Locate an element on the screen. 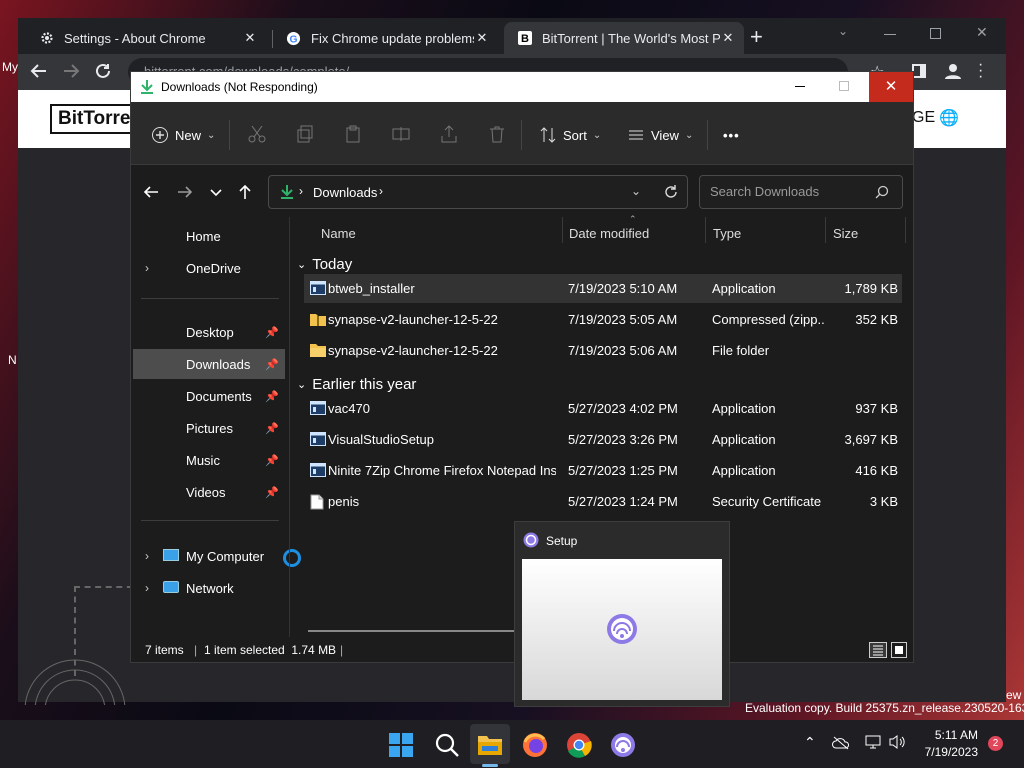 This screenshot has height=768, width=1024. reload-icon is located at coordinates (103, 71).